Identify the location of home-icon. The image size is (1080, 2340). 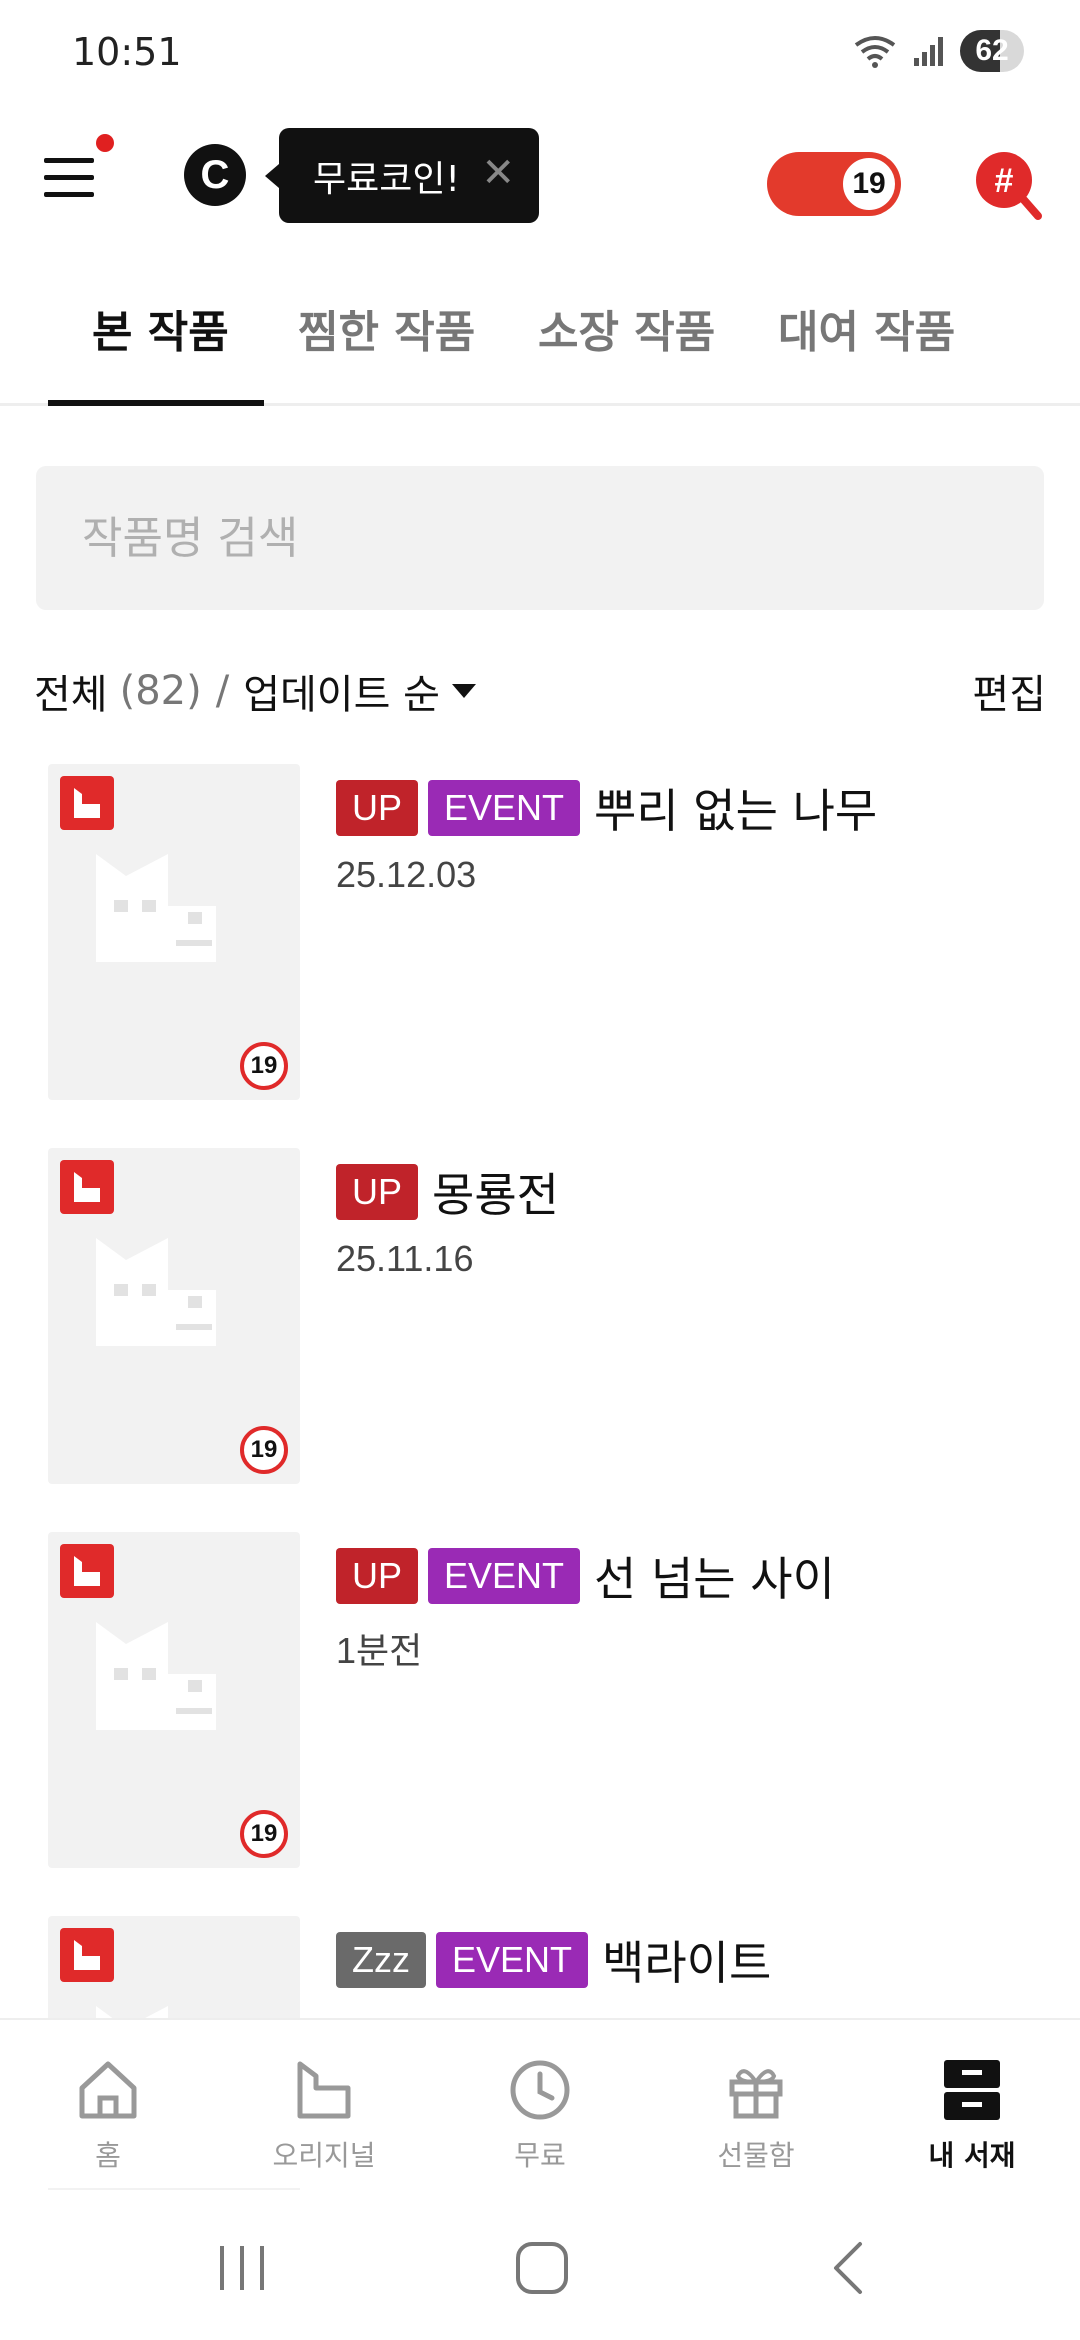
(108, 2090).